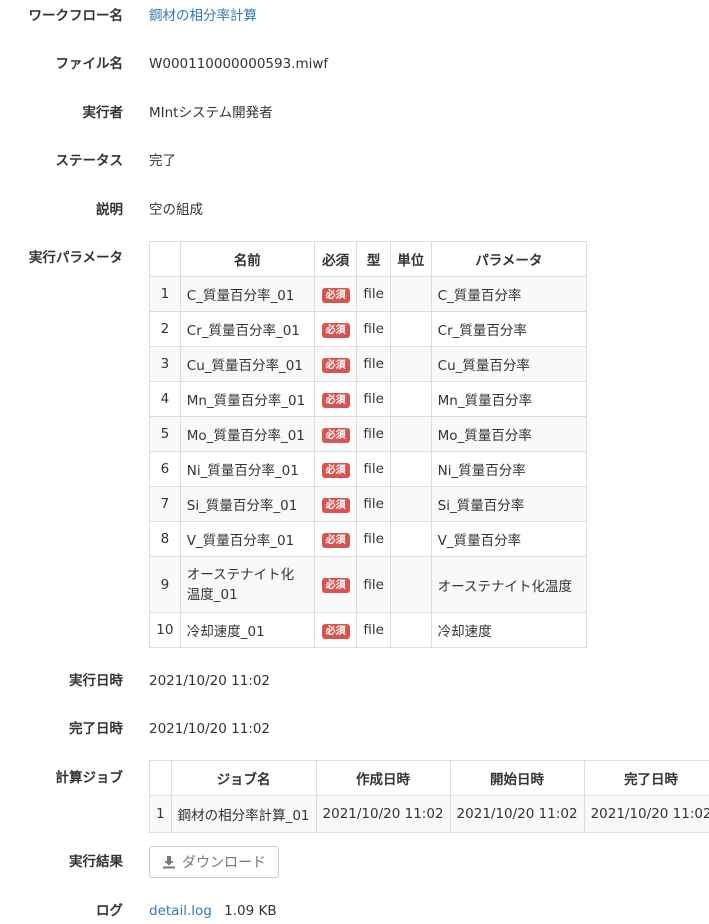 This screenshot has height=924, width=709. I want to click on exec-date-value: 2021/10/20 11:02, so click(210, 681).